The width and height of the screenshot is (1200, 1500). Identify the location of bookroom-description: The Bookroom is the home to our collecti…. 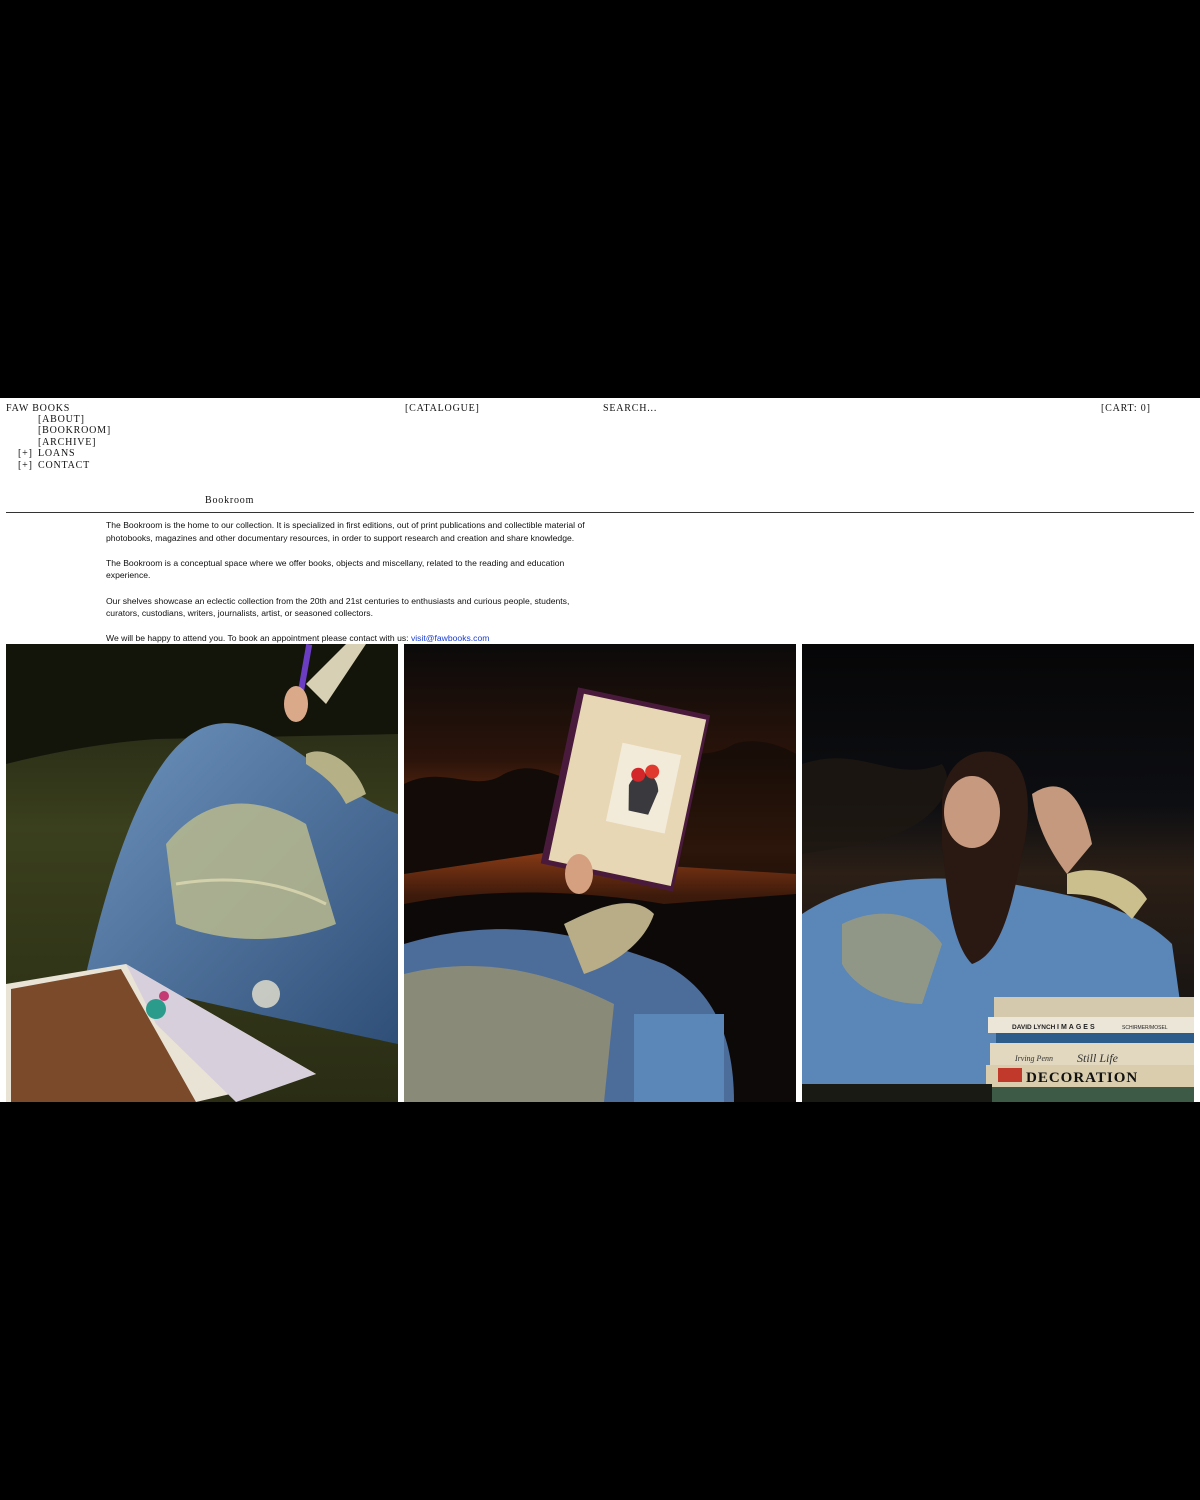
(346, 588).